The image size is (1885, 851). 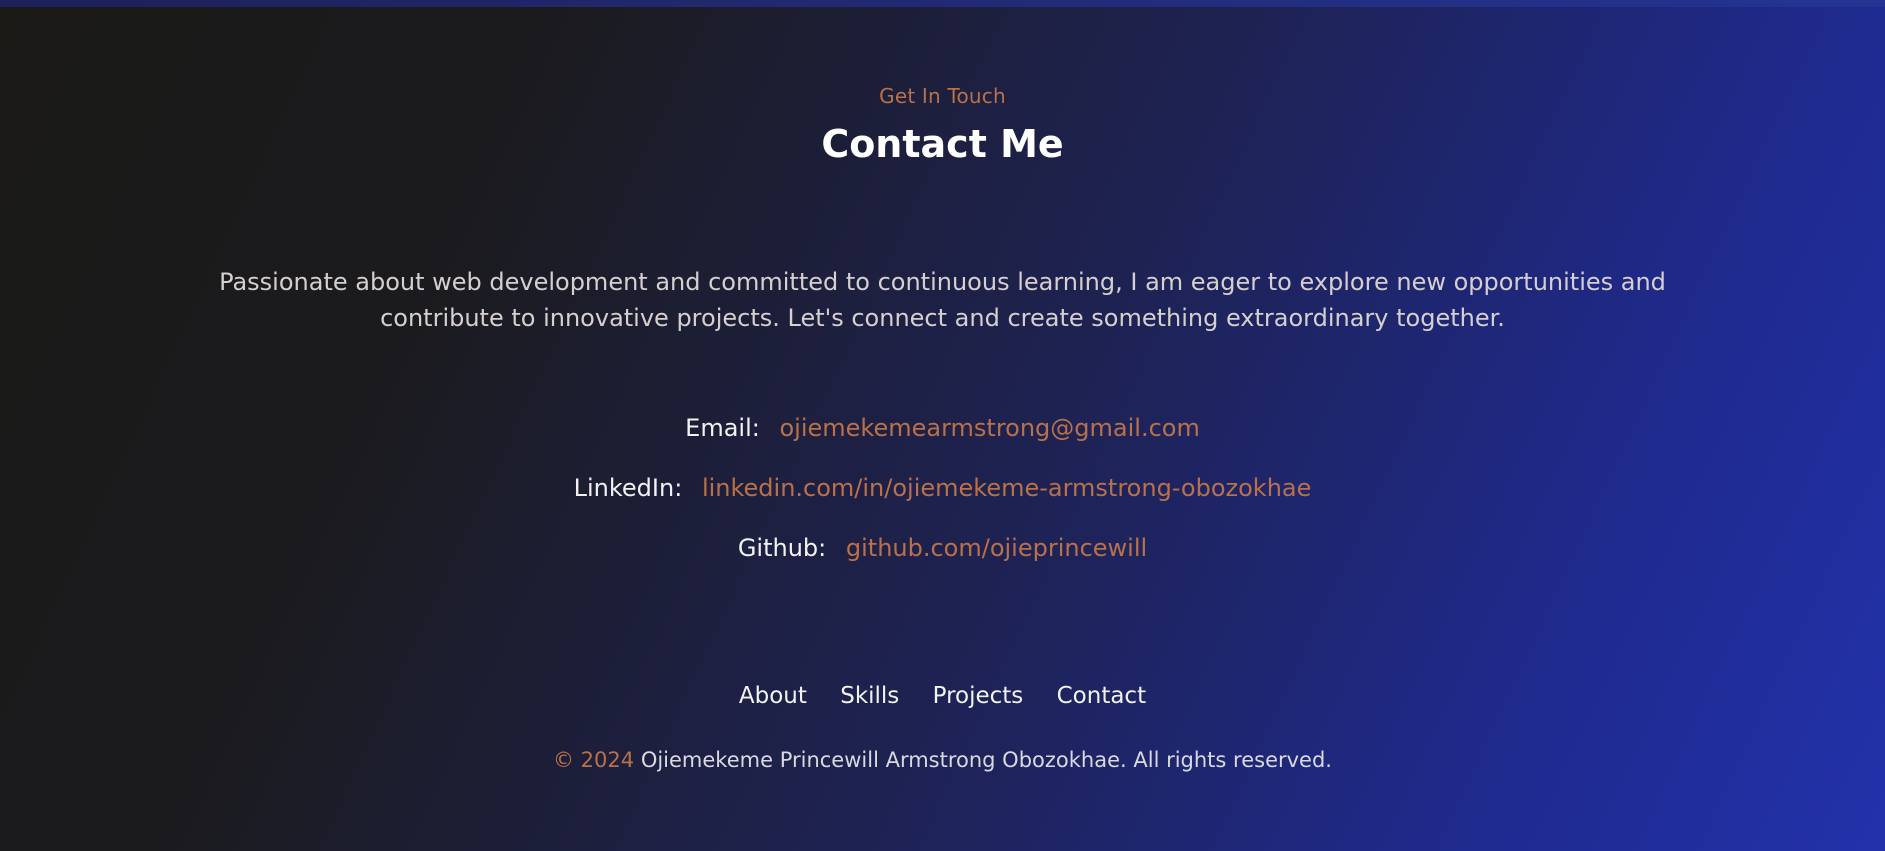 What do you see at coordinates (782, 548) in the screenshot?
I see `github-label: Github:` at bounding box center [782, 548].